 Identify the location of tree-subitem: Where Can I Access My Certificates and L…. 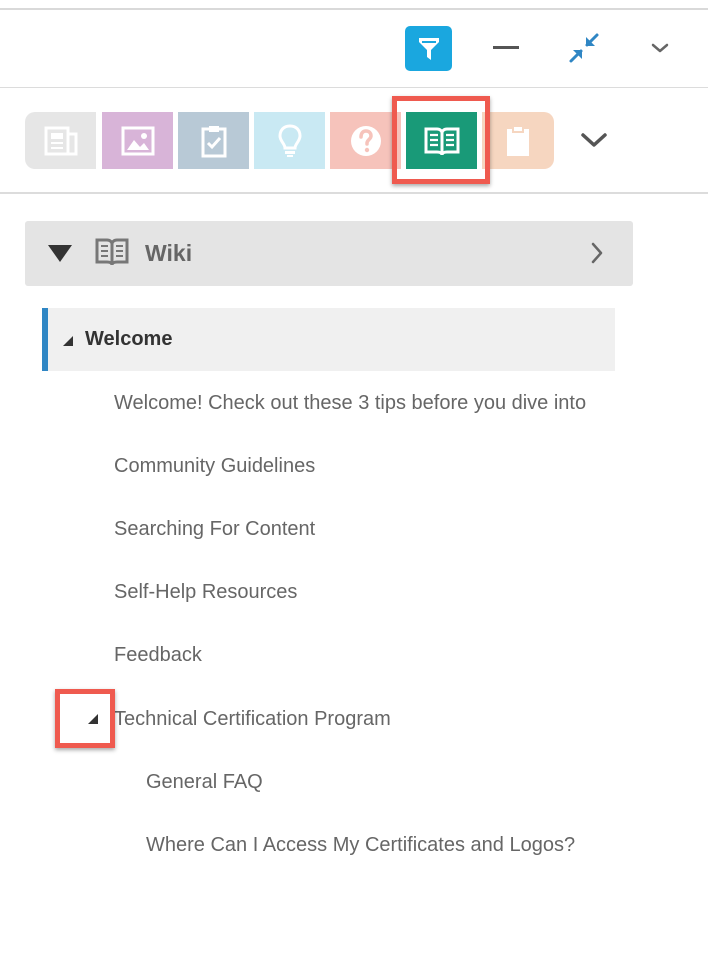
(360, 845).